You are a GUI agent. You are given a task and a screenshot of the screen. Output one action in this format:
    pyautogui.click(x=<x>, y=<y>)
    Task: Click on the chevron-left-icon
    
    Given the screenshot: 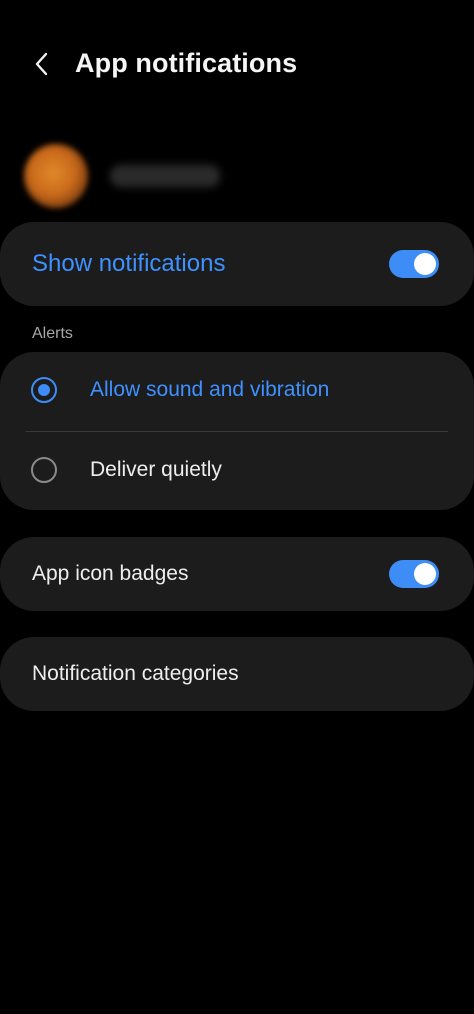 What is the action you would take?
    pyautogui.click(x=41, y=64)
    